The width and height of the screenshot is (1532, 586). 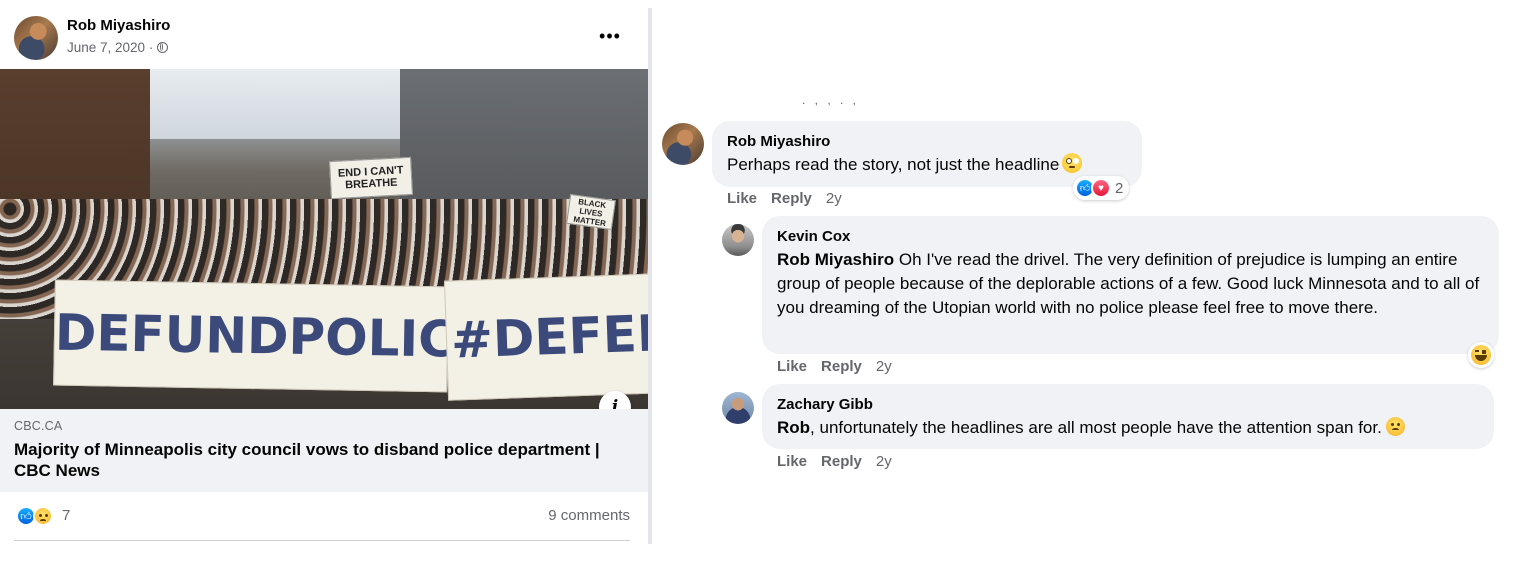 What do you see at coordinates (275, 104) in the screenshot?
I see `image-sky` at bounding box center [275, 104].